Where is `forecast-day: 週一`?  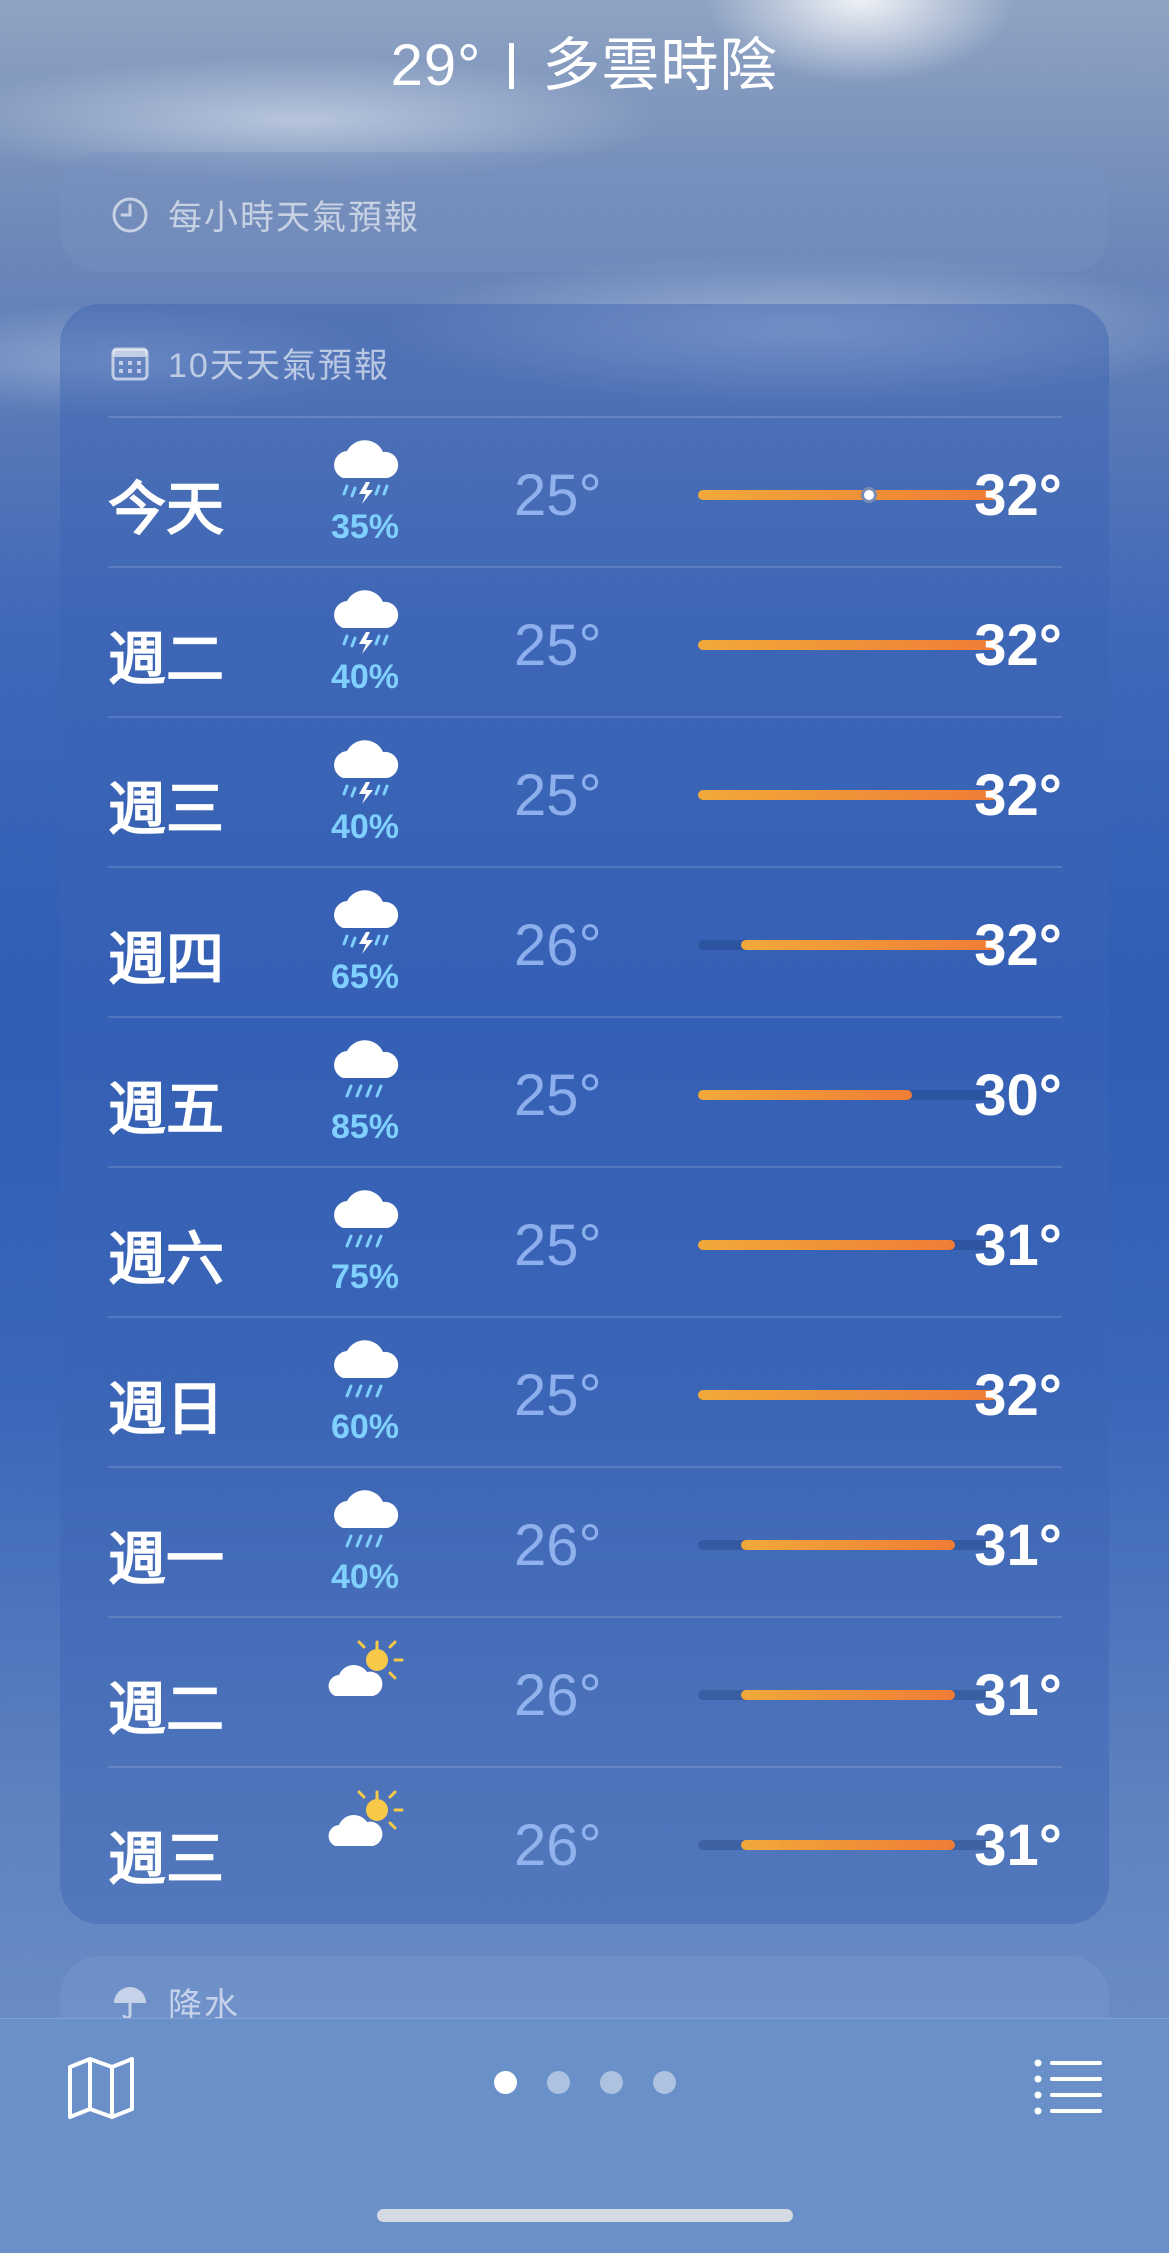 forecast-day: 週一 is located at coordinates (166, 1559).